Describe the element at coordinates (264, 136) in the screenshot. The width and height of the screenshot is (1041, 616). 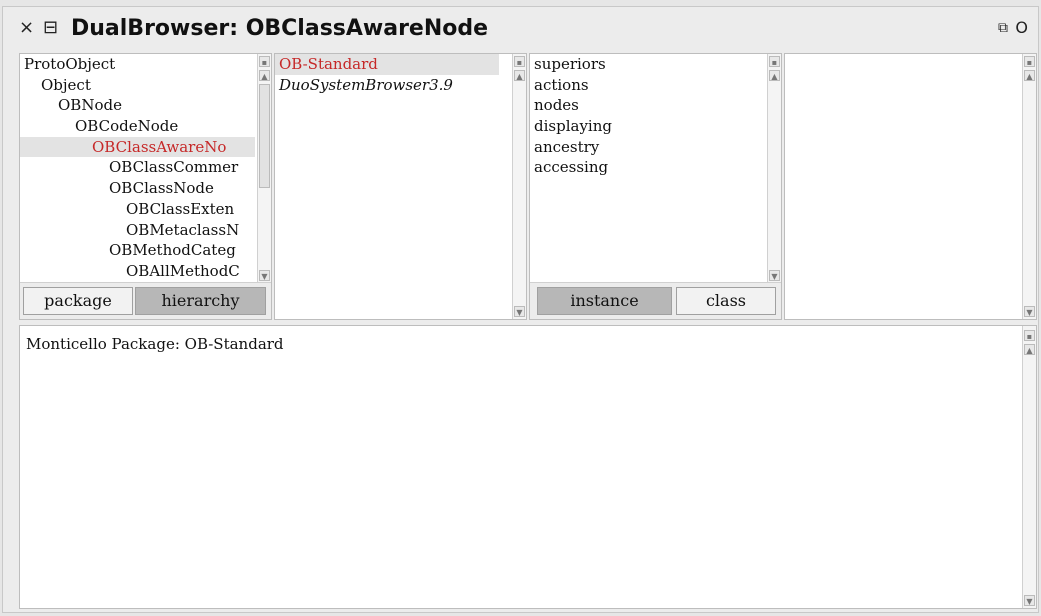
I see `scroll-thumb` at that location.